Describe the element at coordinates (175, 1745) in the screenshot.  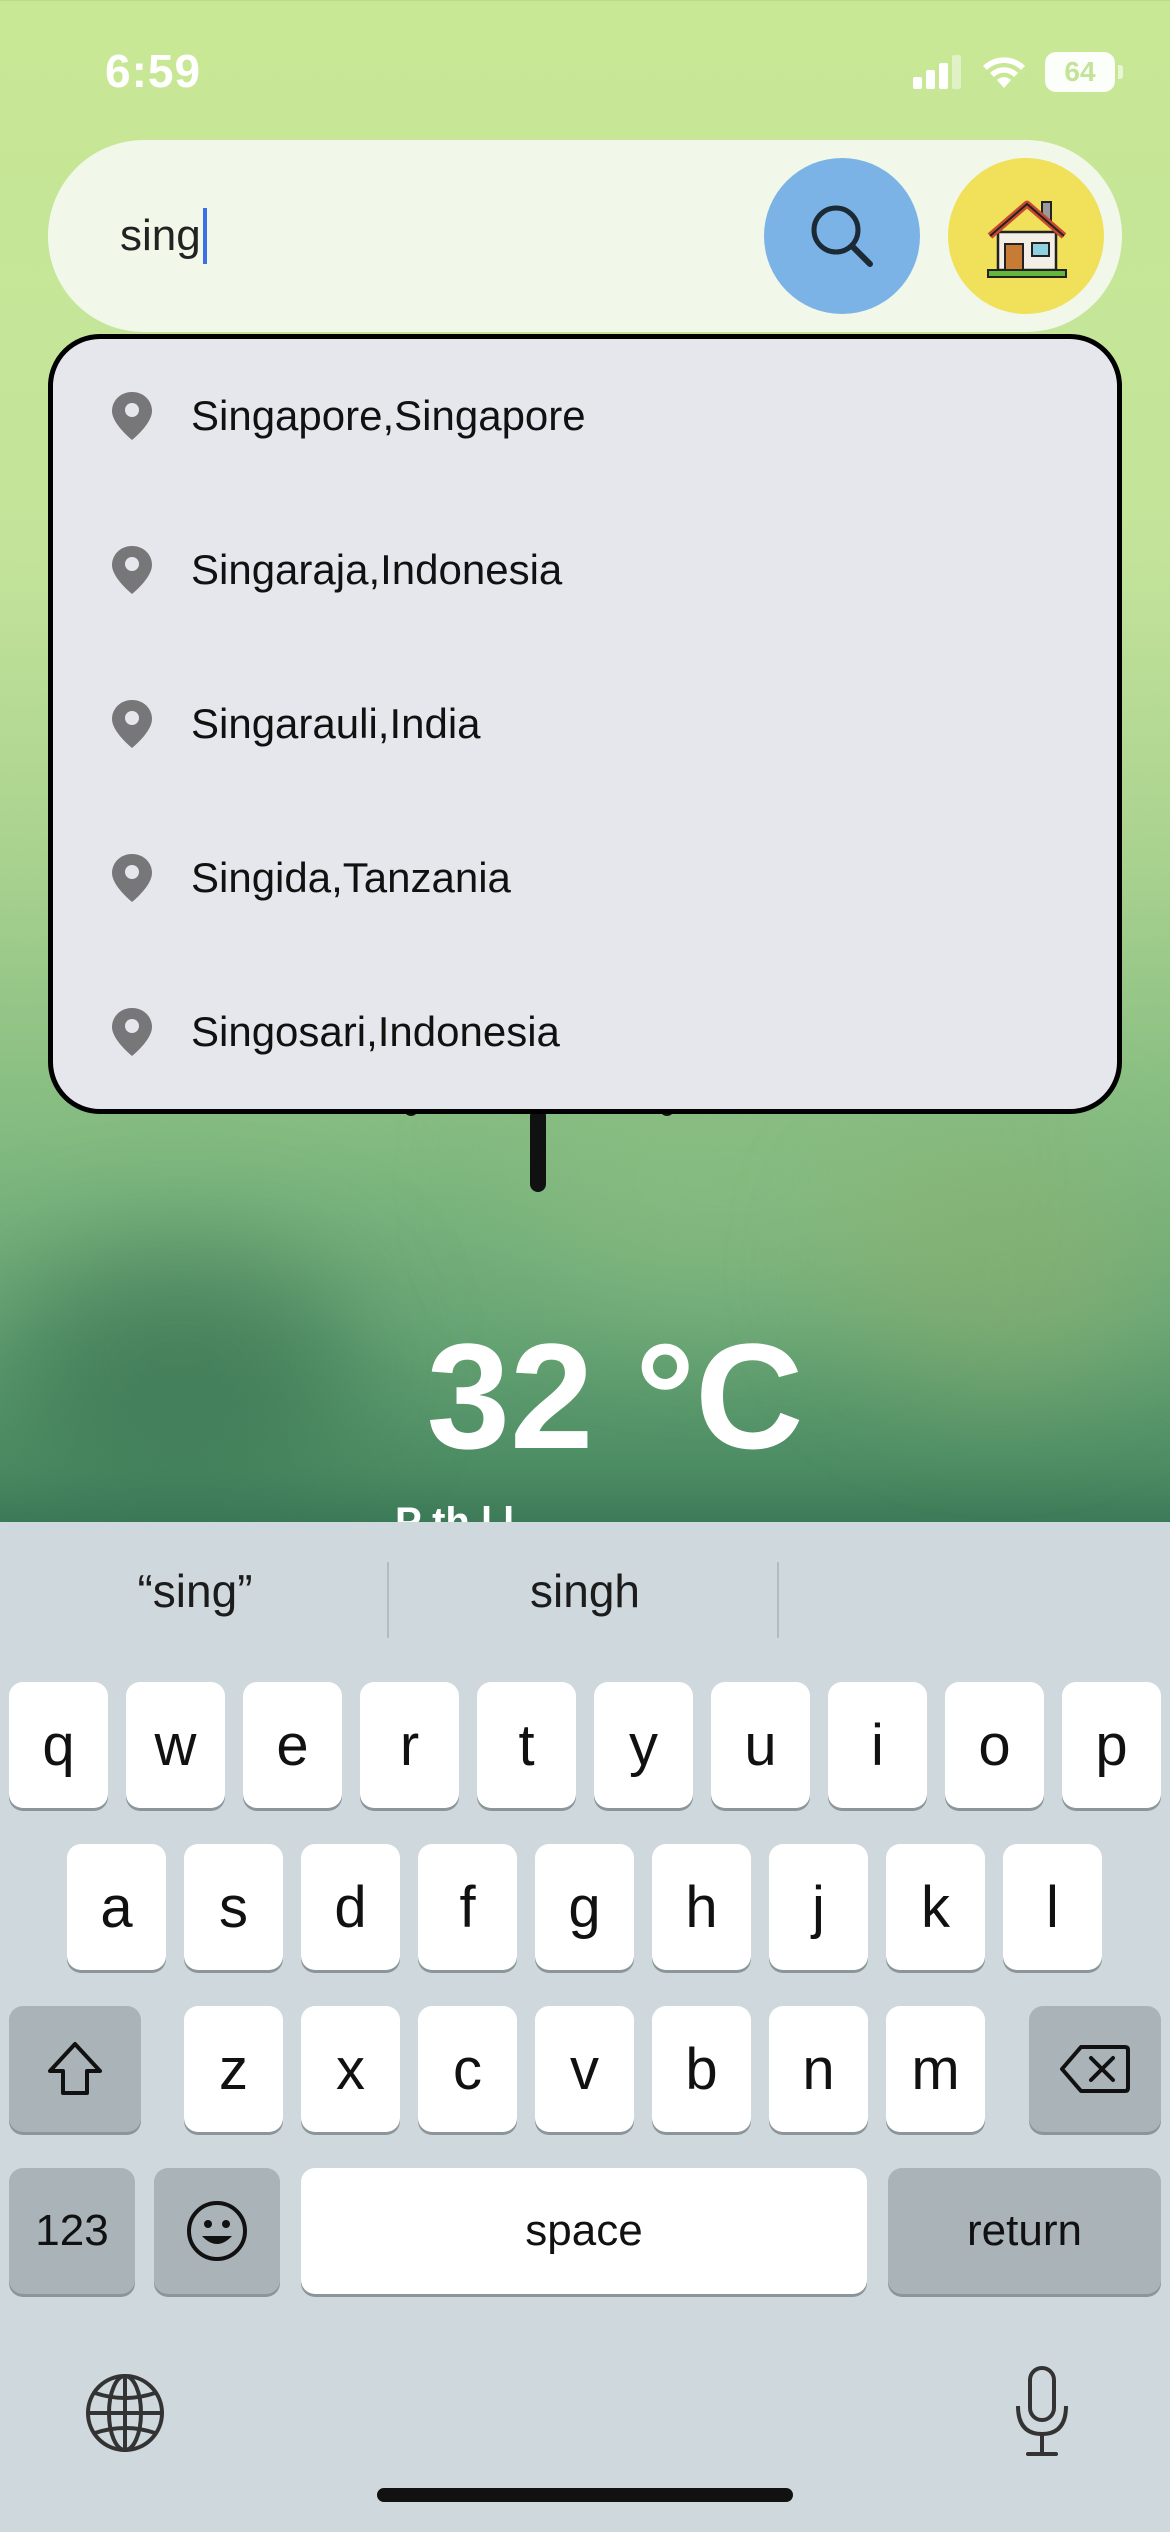
I see `key-w: w` at that location.